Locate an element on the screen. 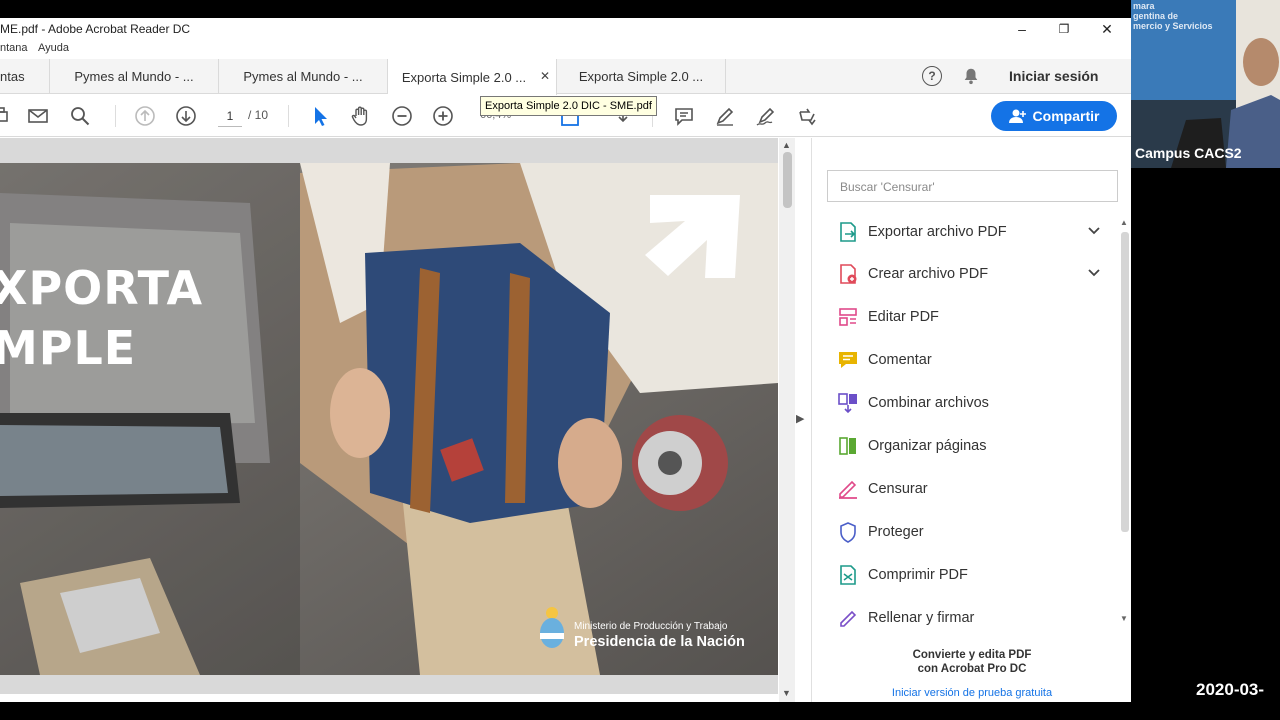 Image resolution: width=1280 pixels, height=720 pixels. tool-label: Censurar is located at coordinates (898, 489).